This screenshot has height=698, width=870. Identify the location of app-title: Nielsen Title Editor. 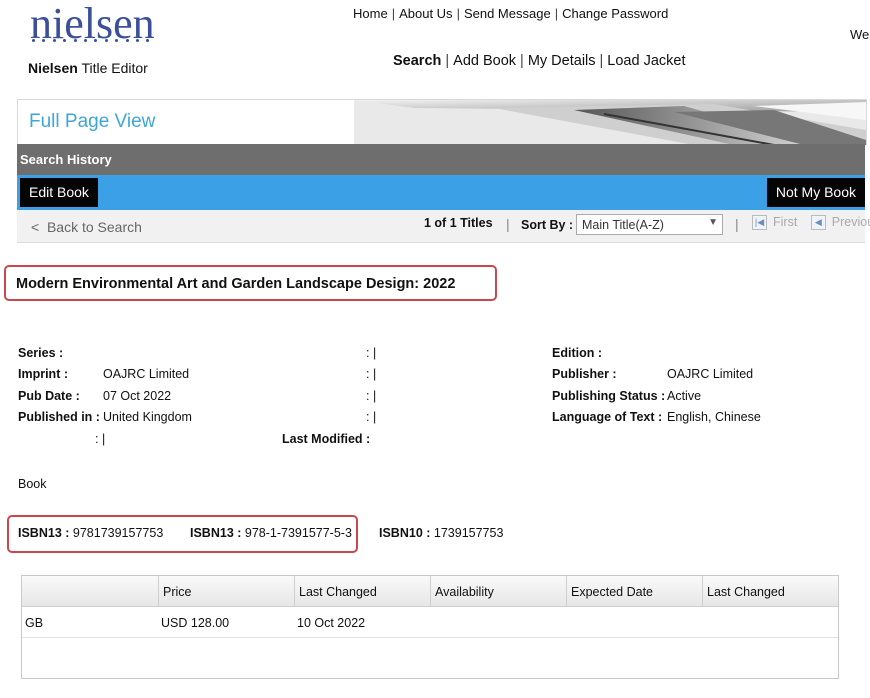
(88, 68).